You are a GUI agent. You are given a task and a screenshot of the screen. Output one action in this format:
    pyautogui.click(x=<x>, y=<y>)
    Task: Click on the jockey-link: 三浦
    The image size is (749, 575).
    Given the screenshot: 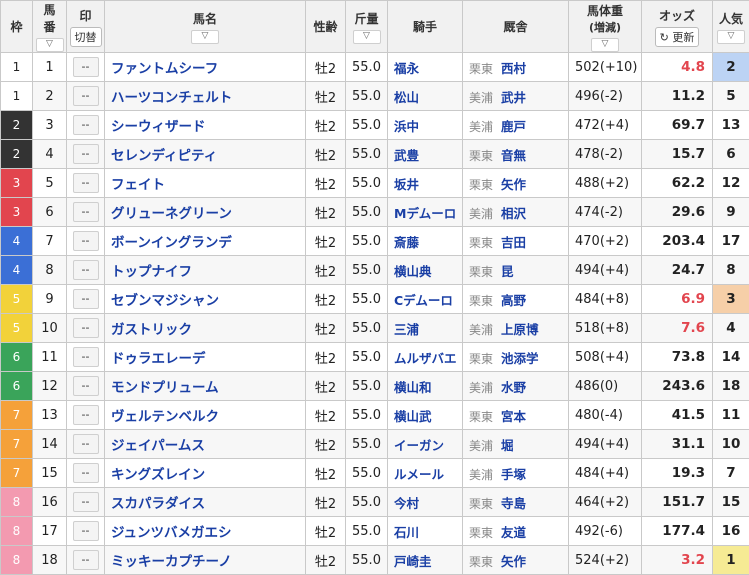 What is the action you would take?
    pyautogui.click(x=425, y=328)
    